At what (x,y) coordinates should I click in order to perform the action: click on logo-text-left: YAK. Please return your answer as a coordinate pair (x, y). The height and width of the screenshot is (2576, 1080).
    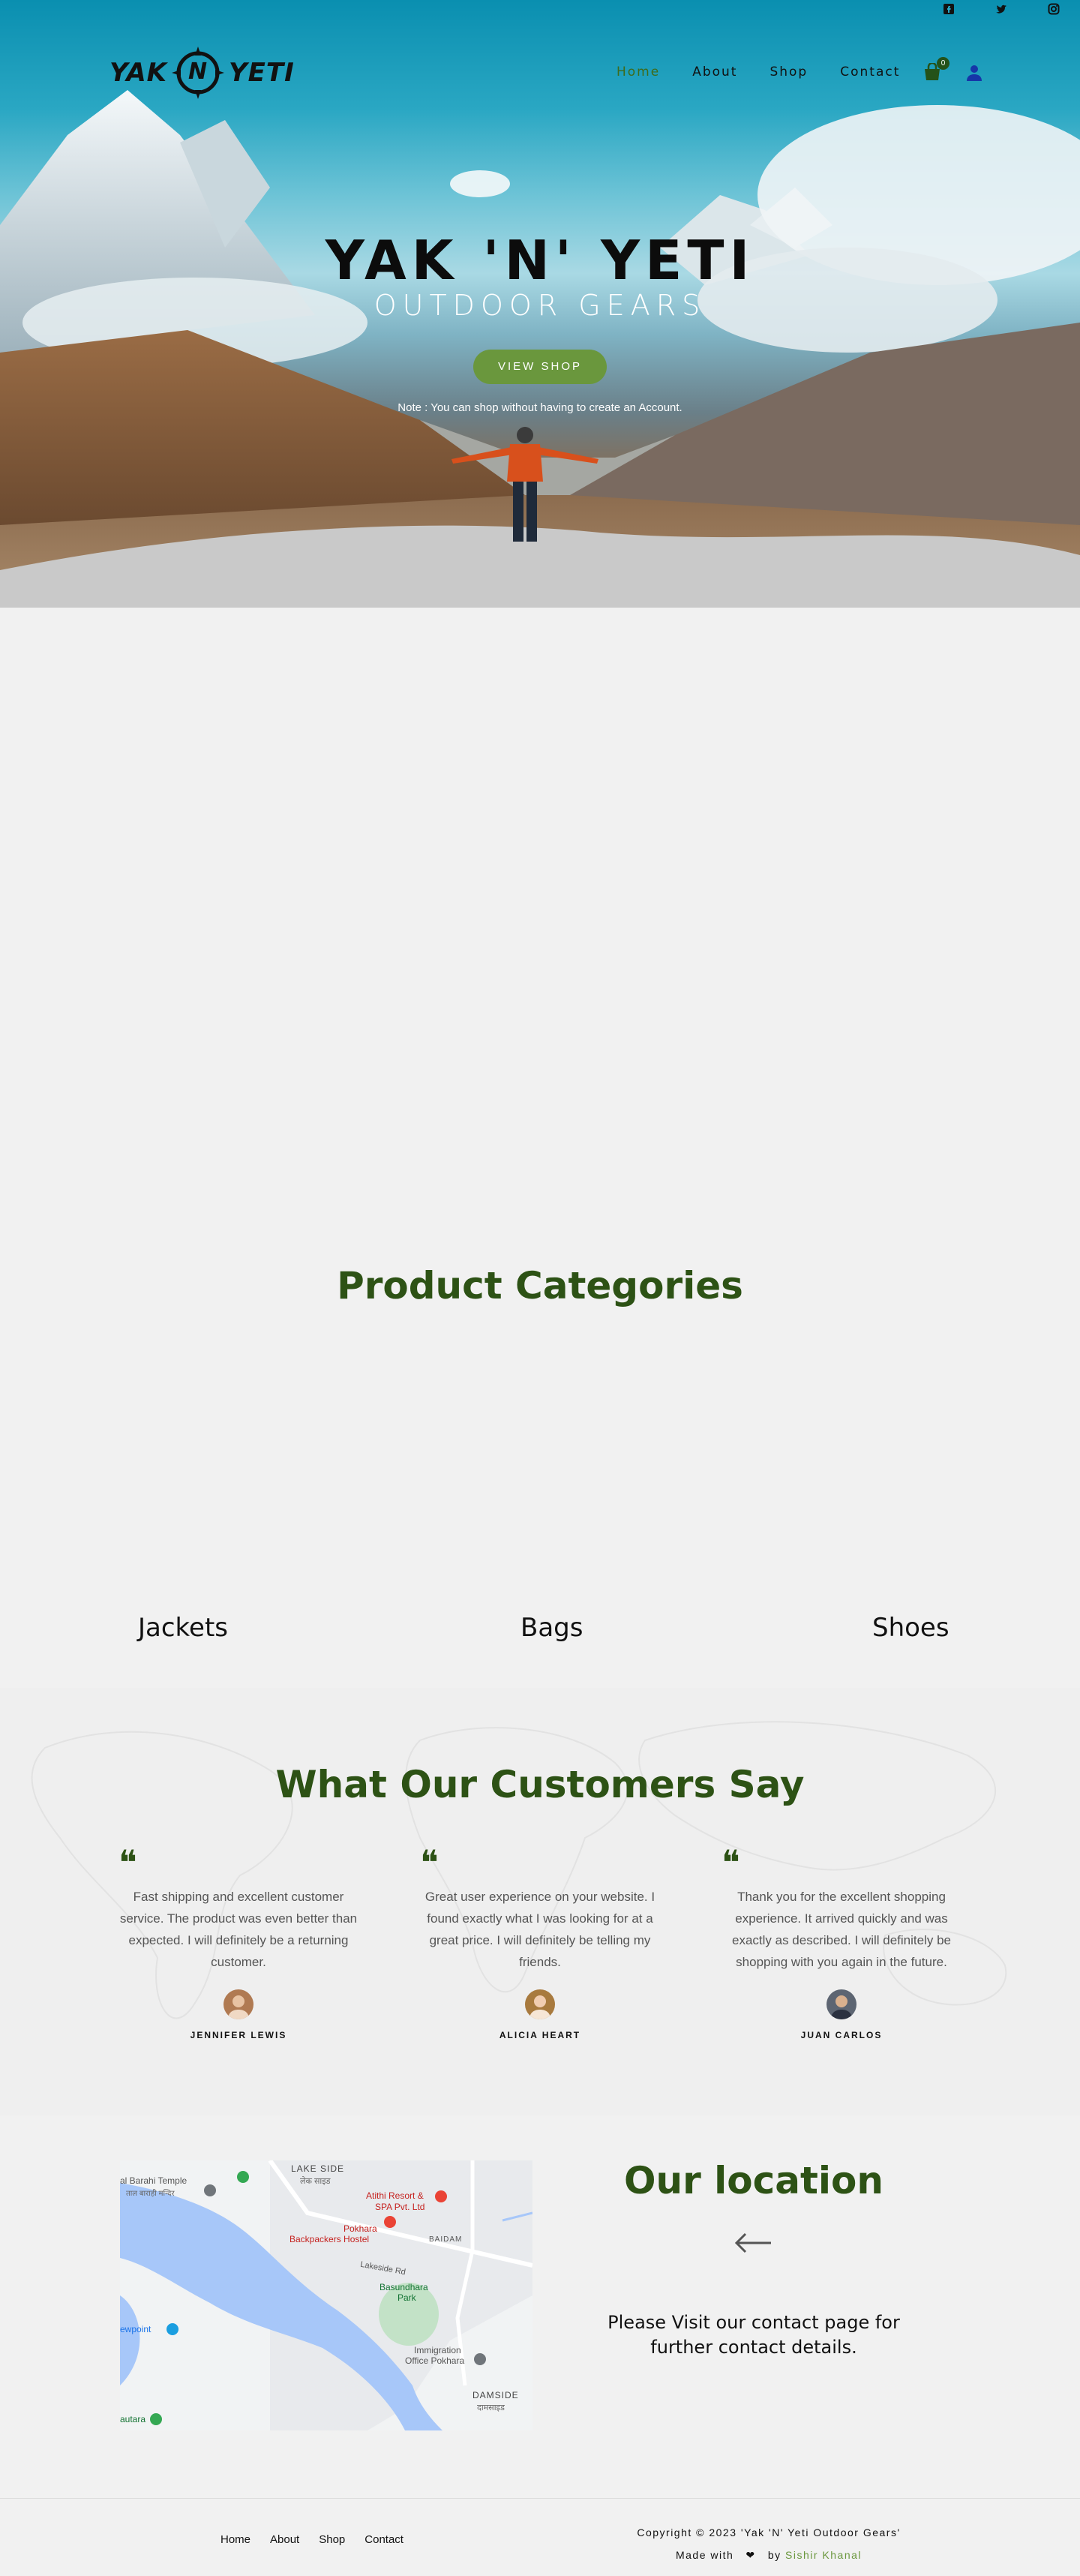
    Looking at the image, I should click on (139, 73).